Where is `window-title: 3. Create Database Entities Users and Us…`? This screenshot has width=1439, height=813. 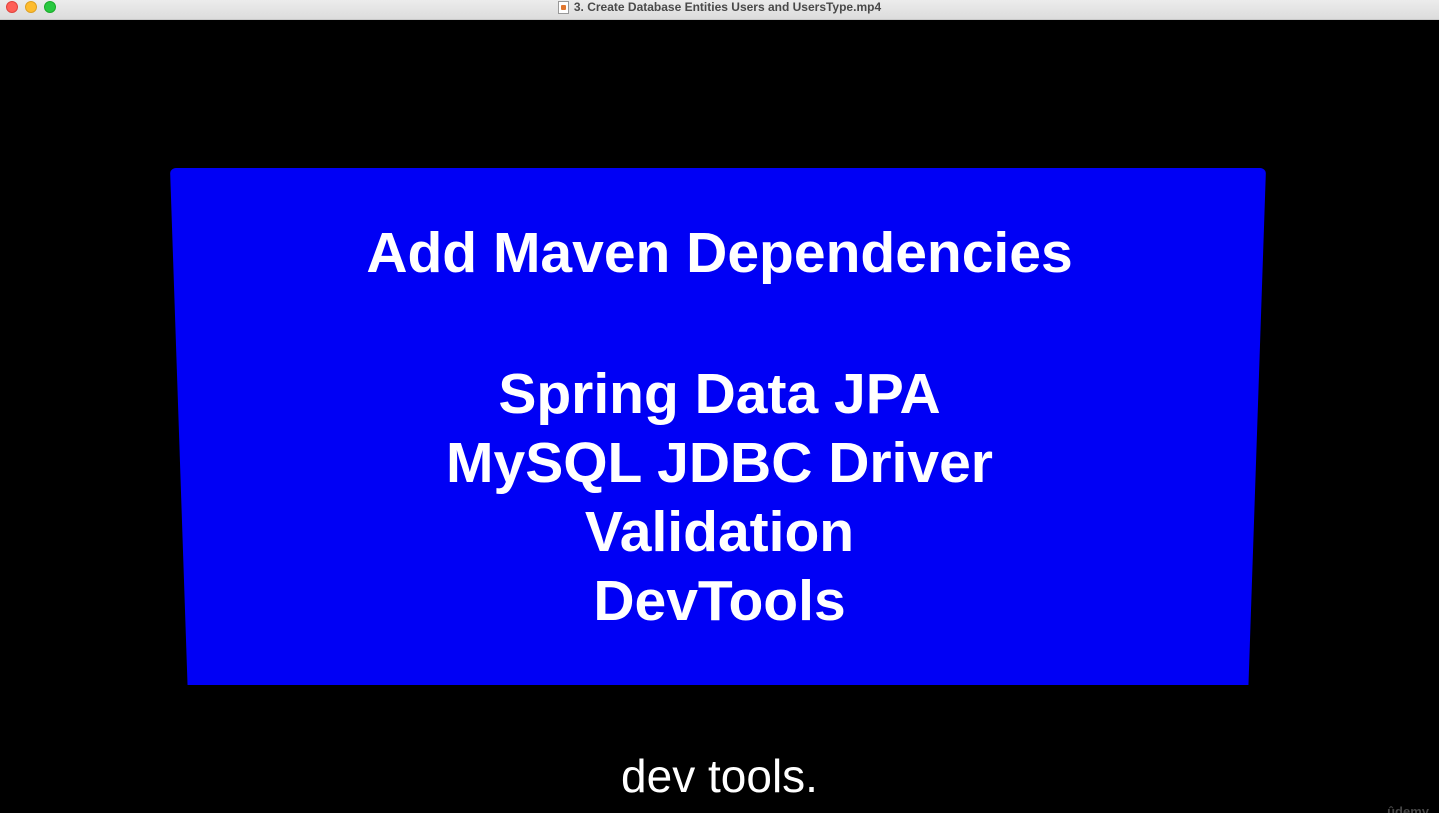 window-title: 3. Create Database Entities Users and Us… is located at coordinates (727, 7).